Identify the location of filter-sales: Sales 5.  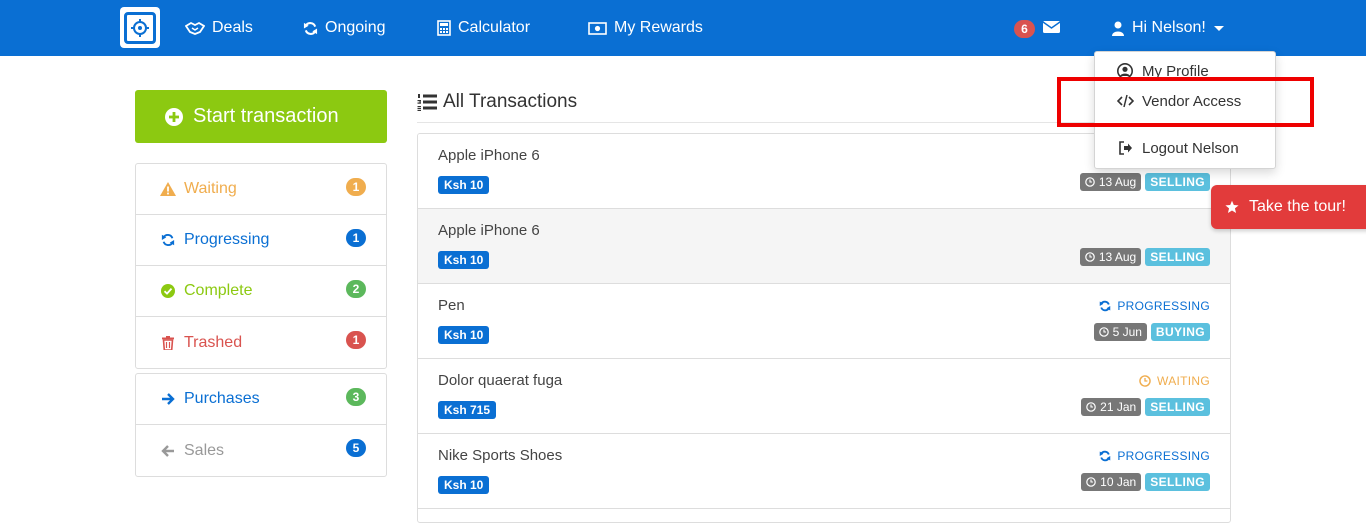
(261, 450).